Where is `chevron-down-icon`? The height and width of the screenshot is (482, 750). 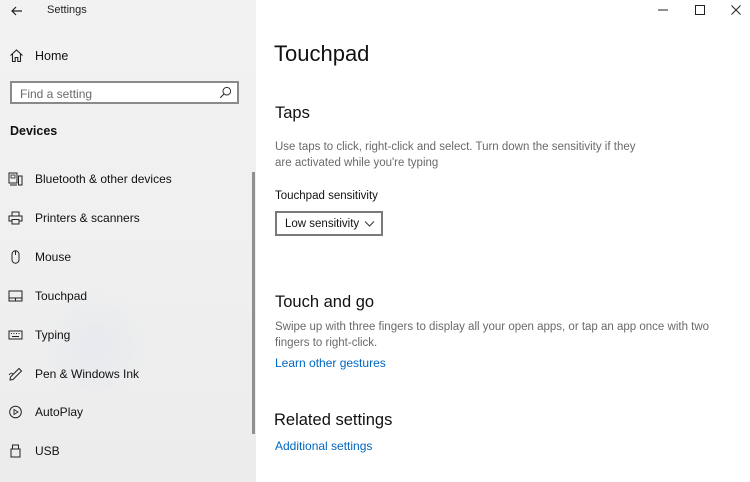 chevron-down-icon is located at coordinates (369, 223).